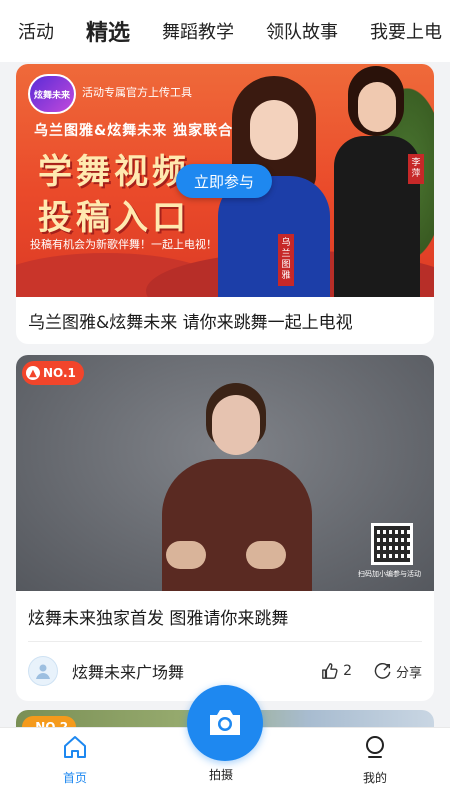 This screenshot has width=450, height=800. Describe the element at coordinates (406, 31) in the screenshot. I see `tab-go-on-tv: 我要上电` at that location.